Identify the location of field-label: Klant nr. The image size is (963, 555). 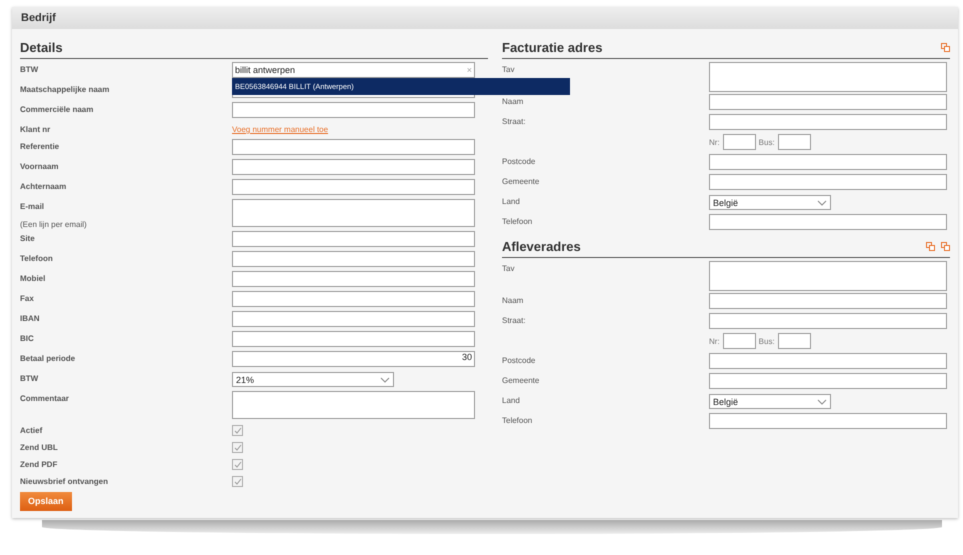
(36, 129).